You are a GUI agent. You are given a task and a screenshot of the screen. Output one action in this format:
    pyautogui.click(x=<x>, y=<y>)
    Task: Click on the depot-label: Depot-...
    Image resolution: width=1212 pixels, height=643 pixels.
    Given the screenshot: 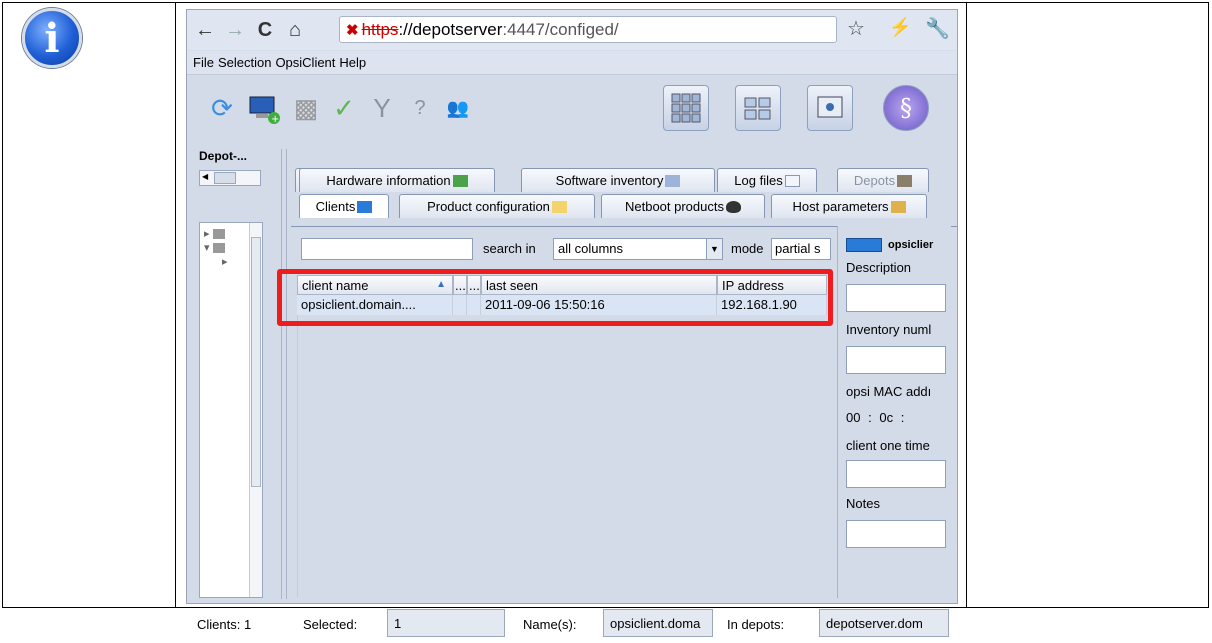 What is the action you would take?
    pyautogui.click(x=223, y=156)
    